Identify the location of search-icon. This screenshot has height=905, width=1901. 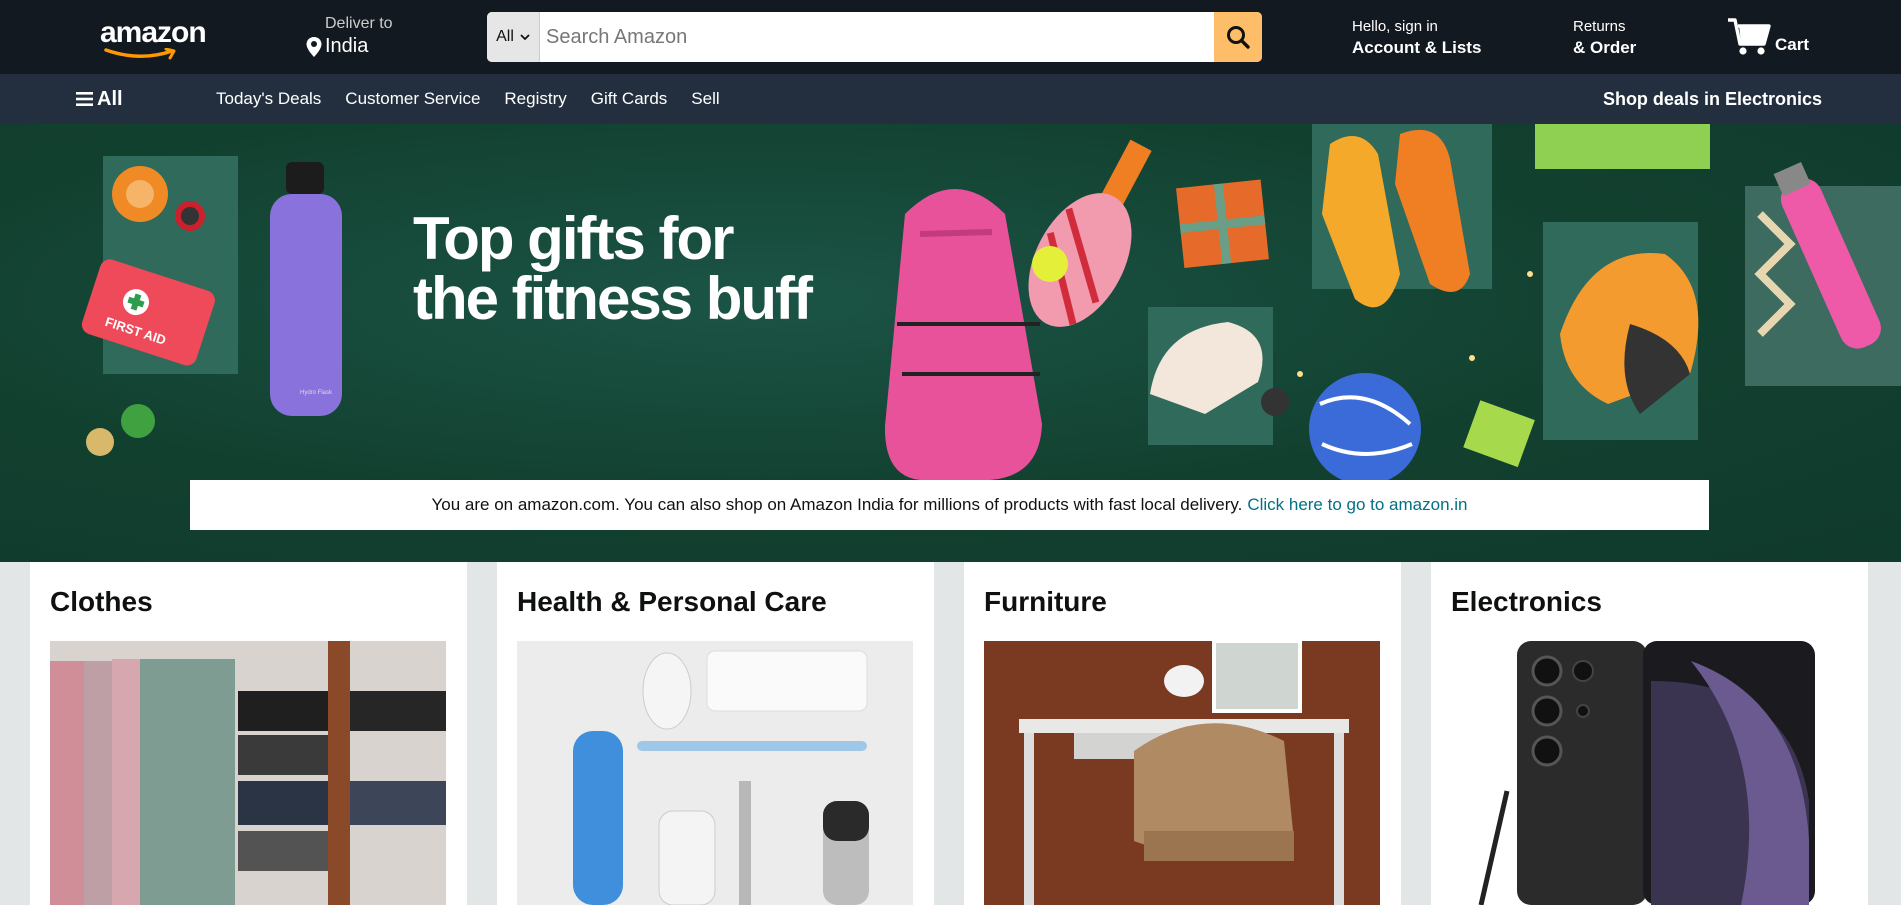
(1238, 37).